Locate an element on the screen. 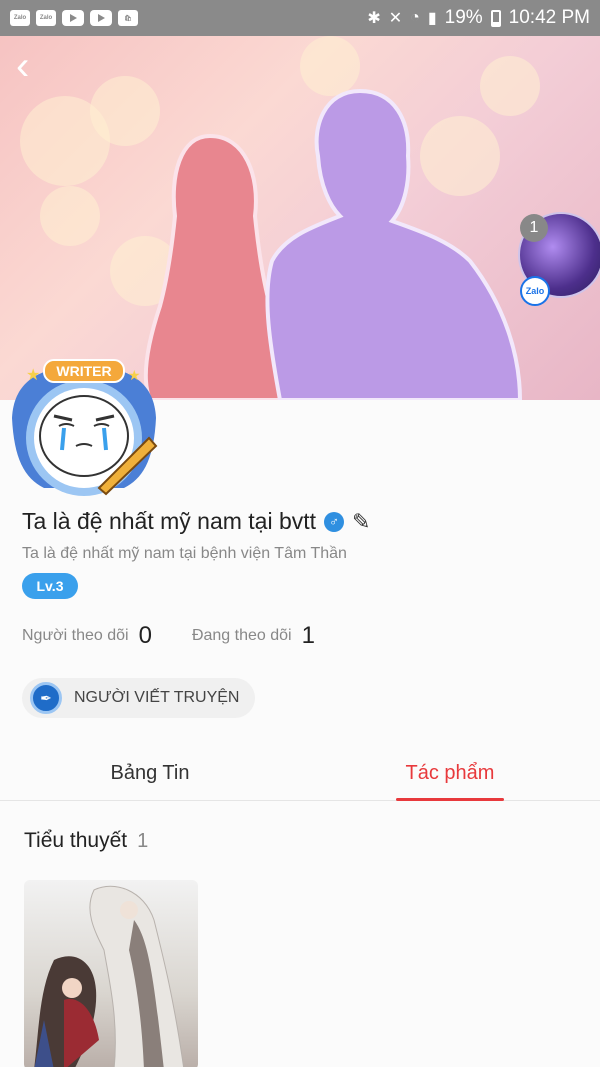 The image size is (600, 1067). bluetooth-icon: ✱ is located at coordinates (374, 18).